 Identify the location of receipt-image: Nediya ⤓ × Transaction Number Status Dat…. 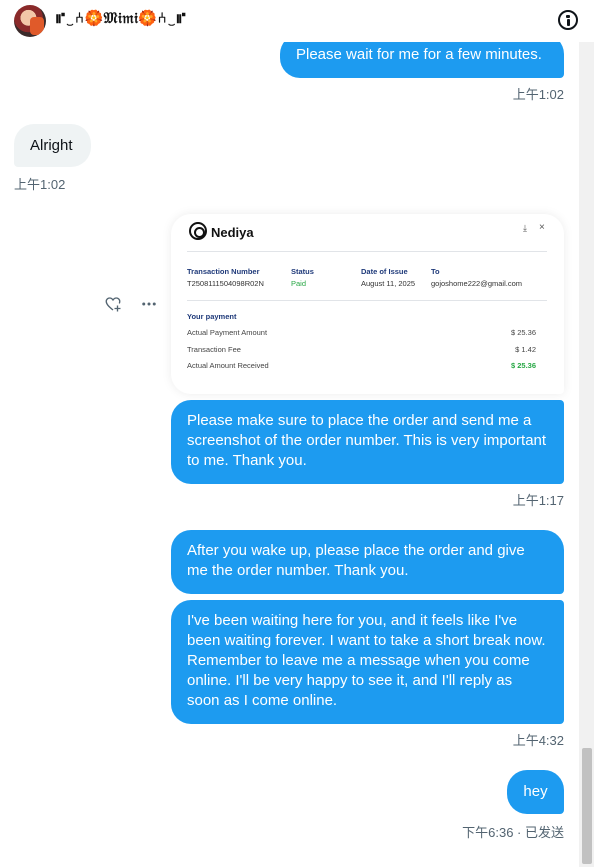
(367, 304).